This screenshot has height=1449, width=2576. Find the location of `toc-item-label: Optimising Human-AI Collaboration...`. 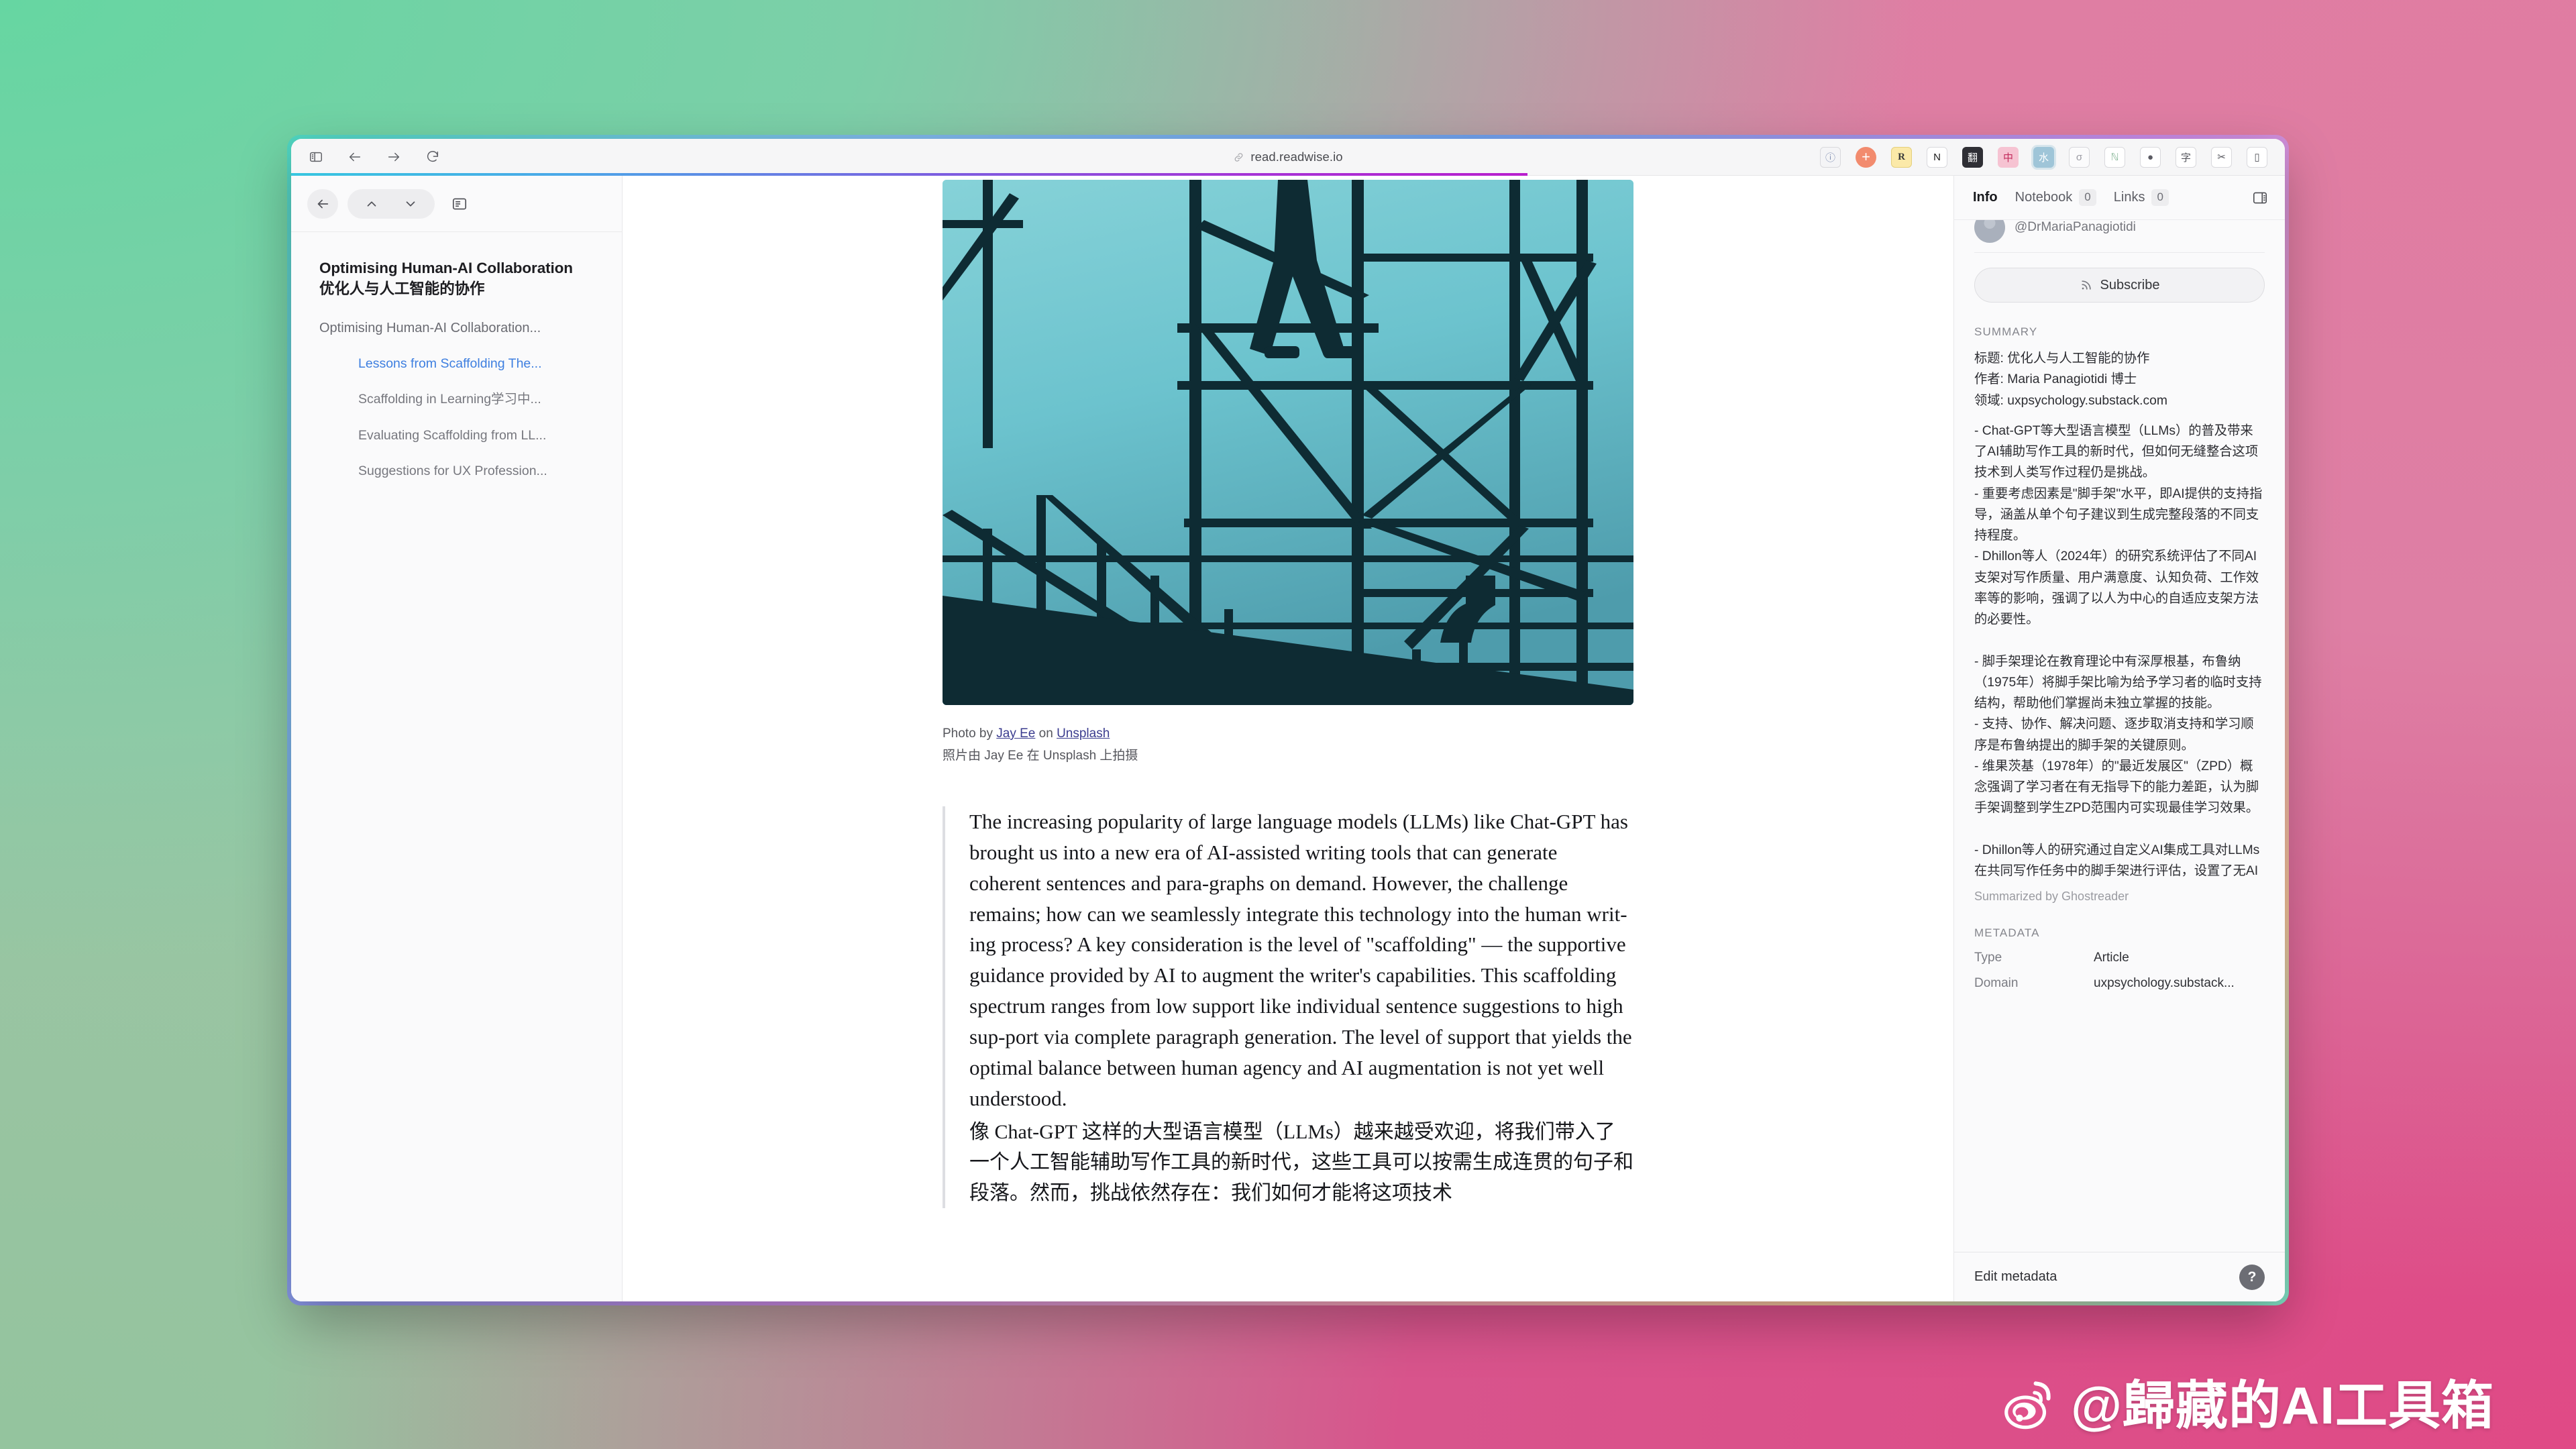

toc-item-label: Optimising Human-AI Collaboration... is located at coordinates (430, 328).